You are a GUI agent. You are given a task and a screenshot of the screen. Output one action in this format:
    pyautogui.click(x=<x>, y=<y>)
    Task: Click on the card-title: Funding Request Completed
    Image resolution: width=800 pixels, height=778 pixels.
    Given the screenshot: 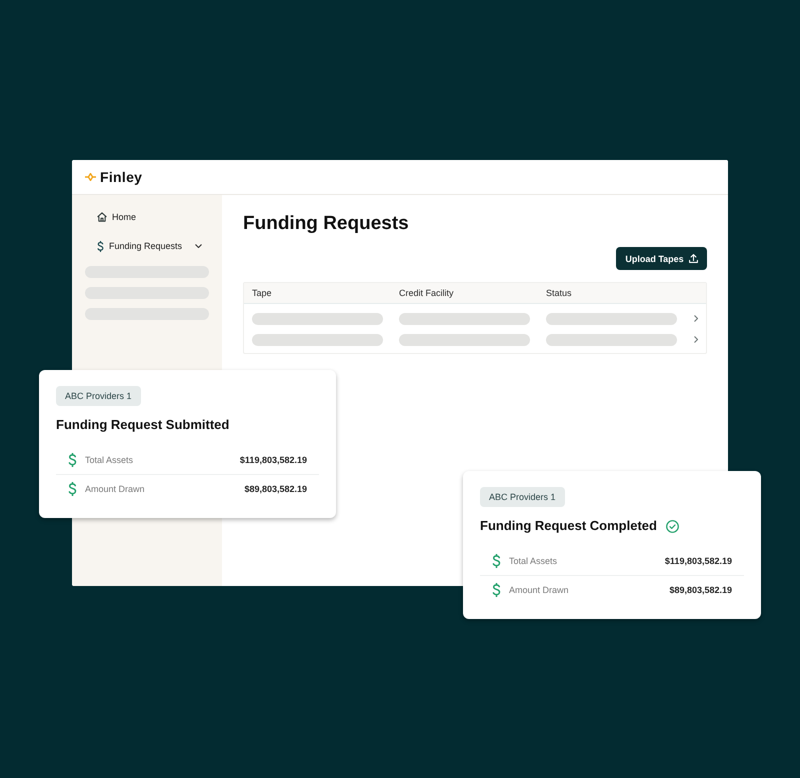 What is the action you would take?
    pyautogui.click(x=568, y=526)
    